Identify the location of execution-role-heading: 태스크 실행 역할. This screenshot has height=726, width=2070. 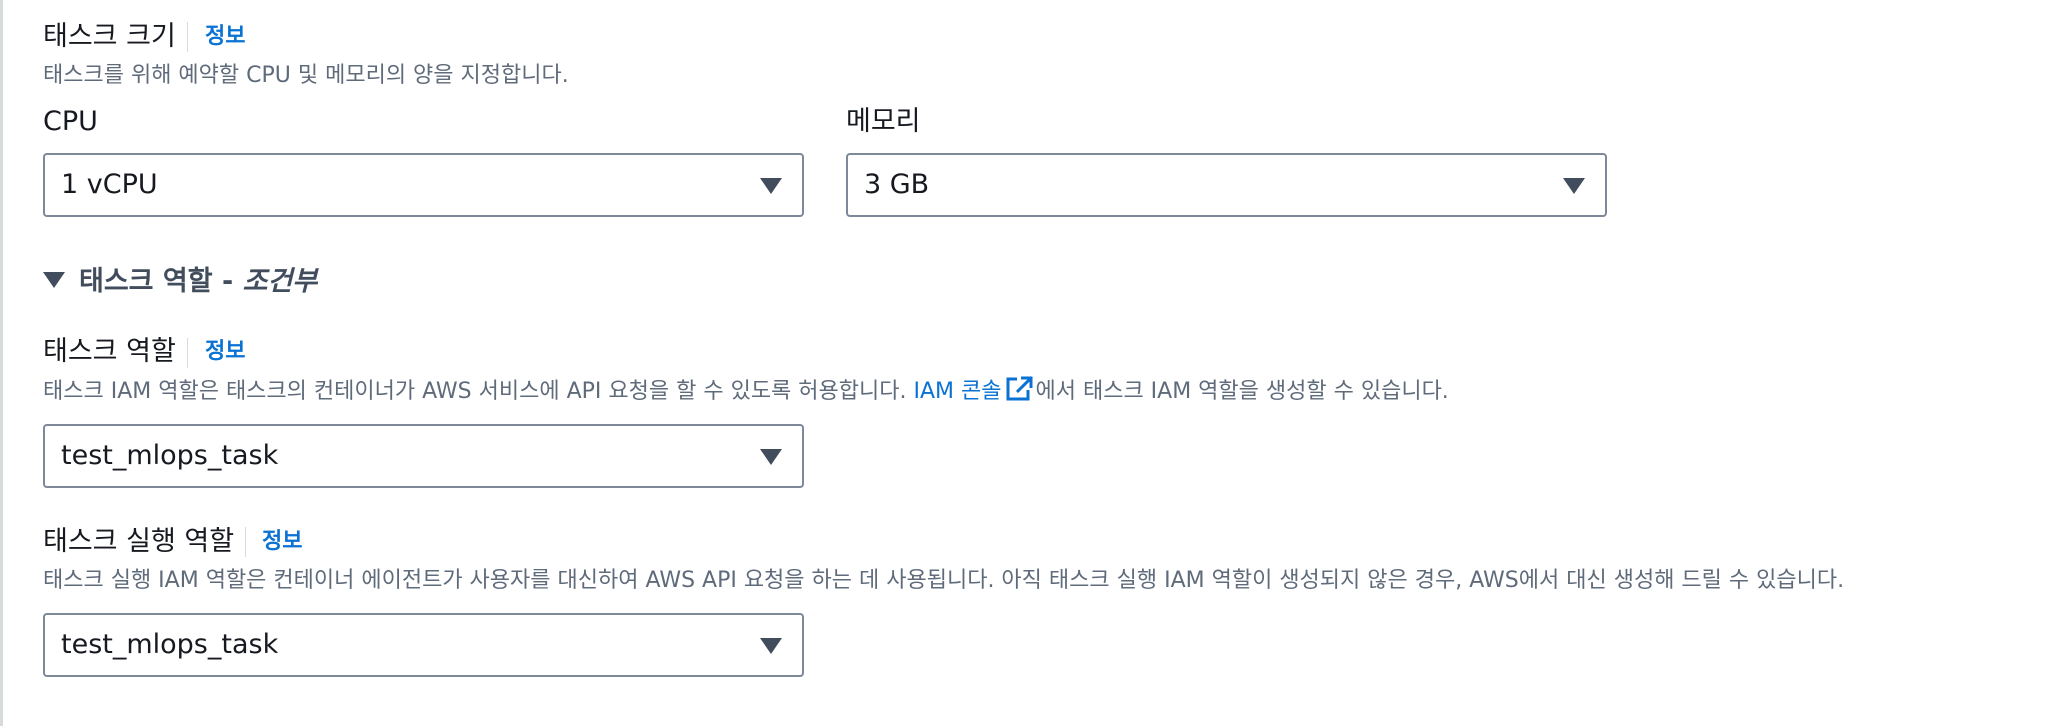
(139, 541).